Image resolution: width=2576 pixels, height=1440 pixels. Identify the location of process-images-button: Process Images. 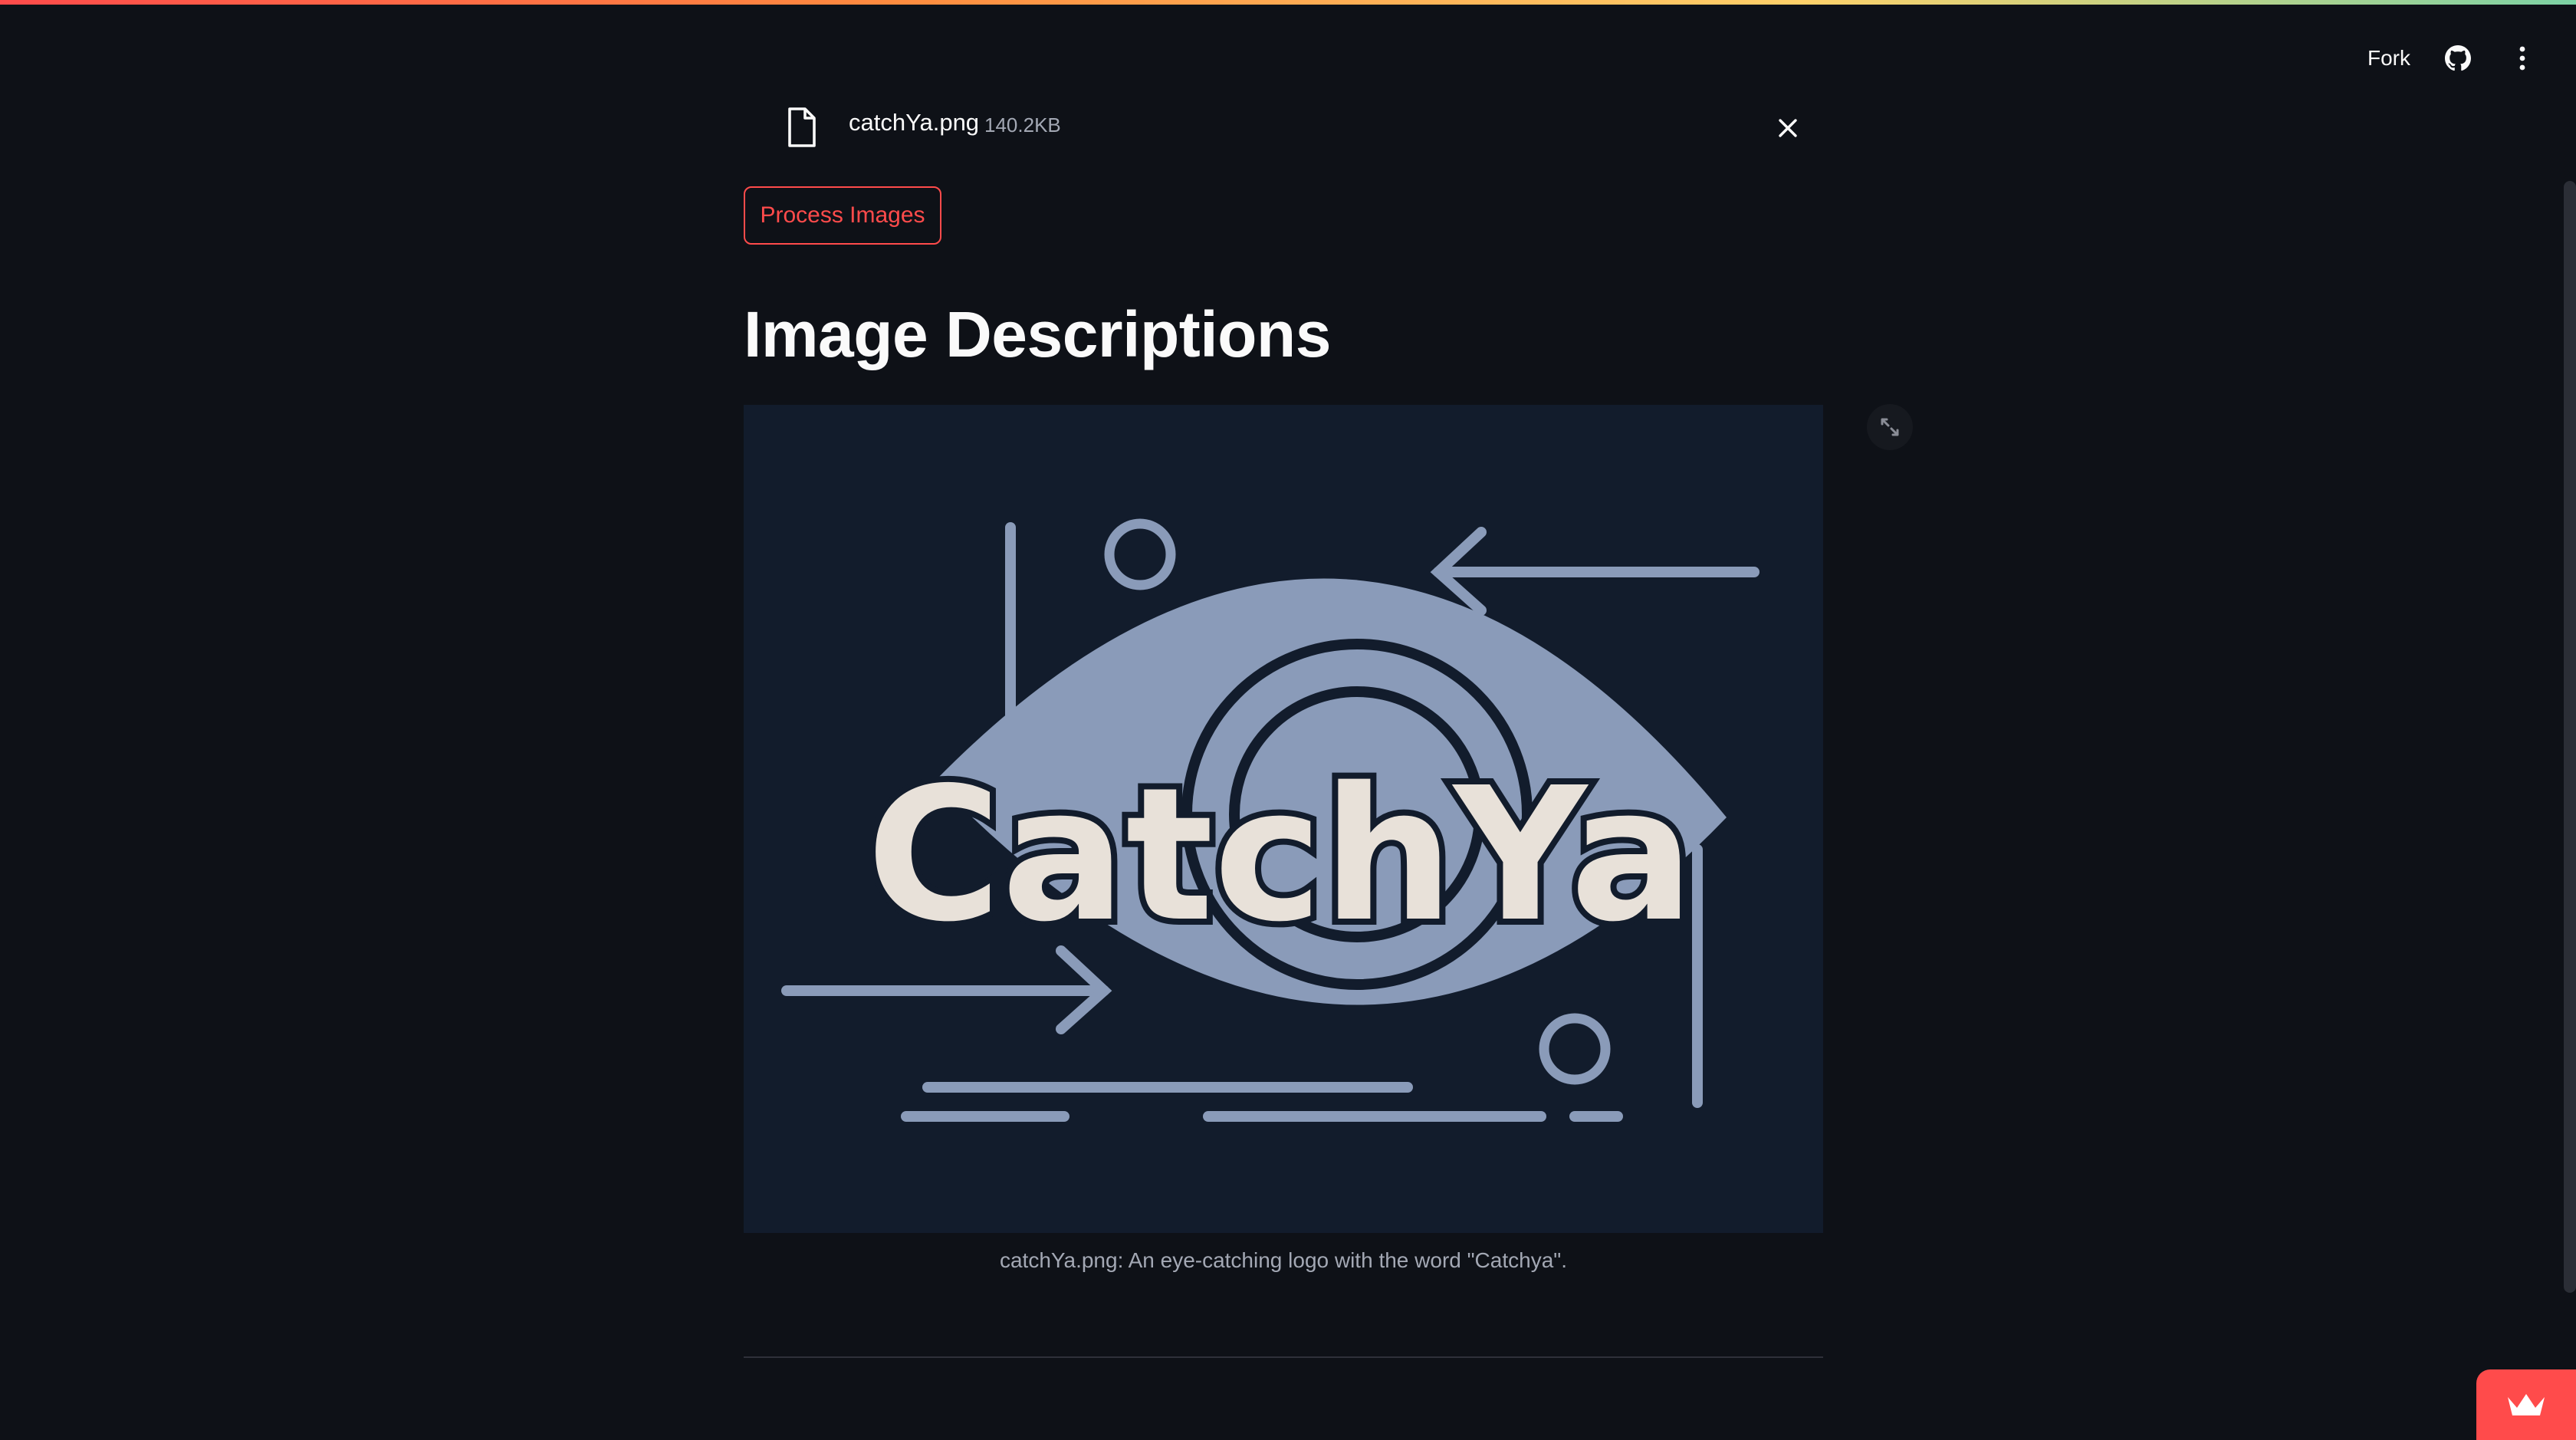
(843, 215).